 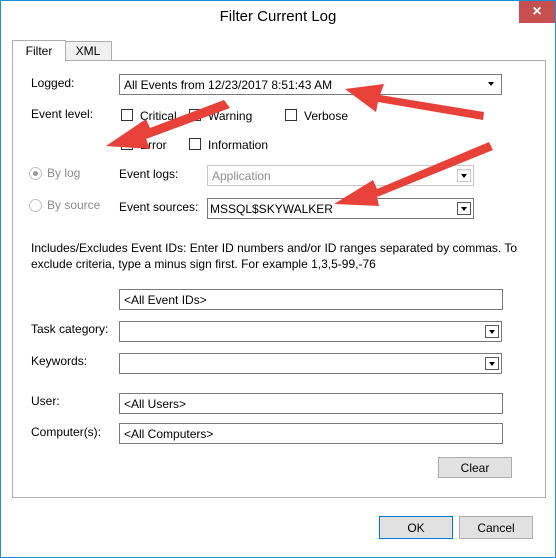 I want to click on event-sources-label: Event sources:, so click(x=159, y=207).